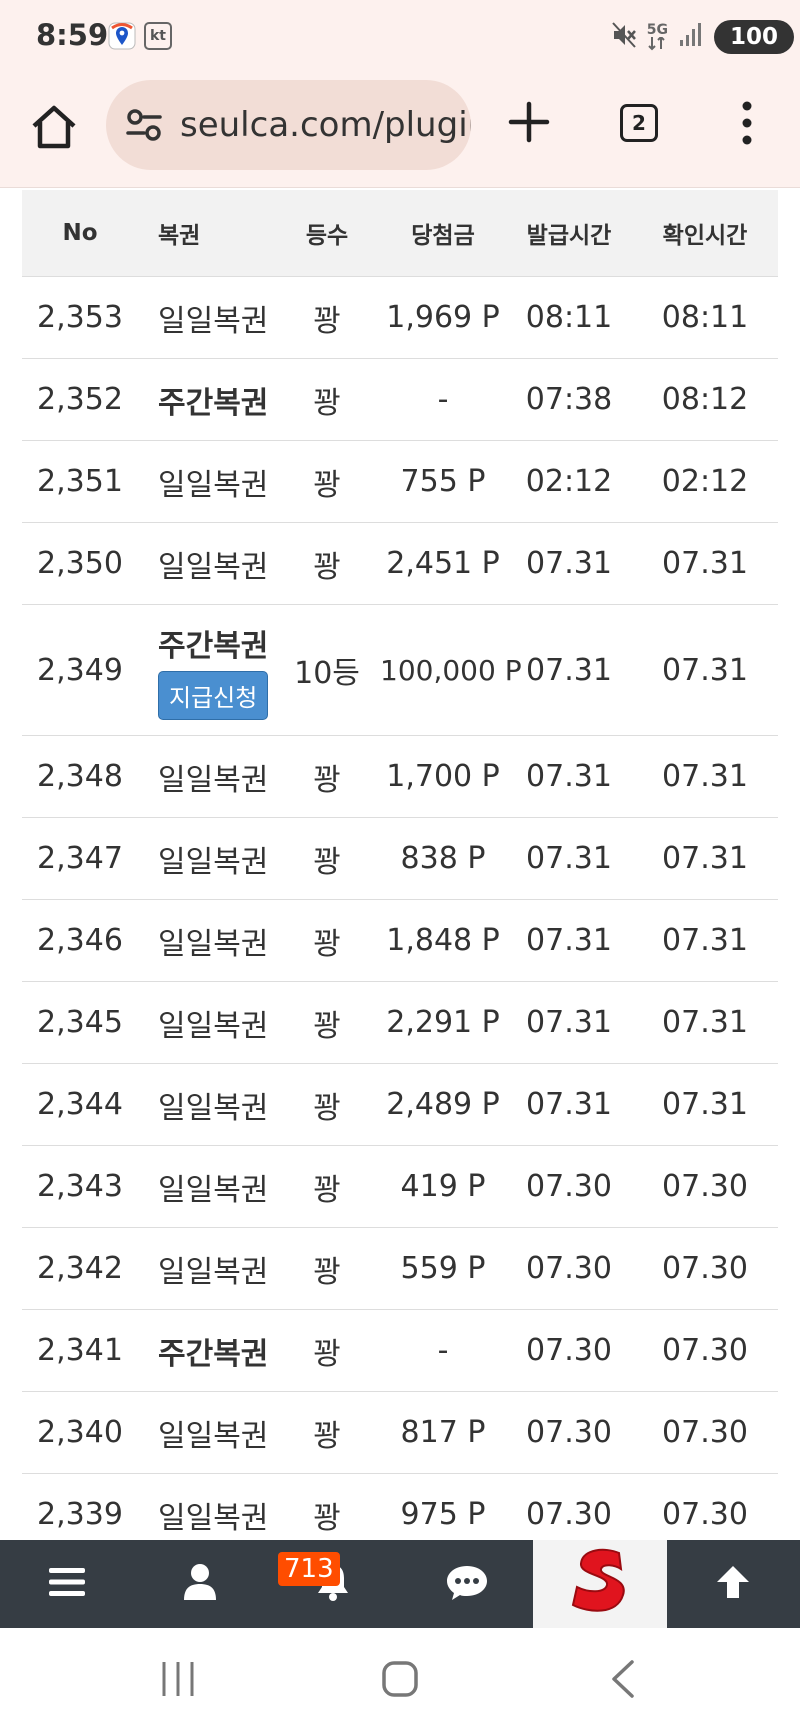 Image resolution: width=800 pixels, height=1734 pixels. What do you see at coordinates (443, 940) in the screenshot?
I see `cell-prize: 1,848 P` at bounding box center [443, 940].